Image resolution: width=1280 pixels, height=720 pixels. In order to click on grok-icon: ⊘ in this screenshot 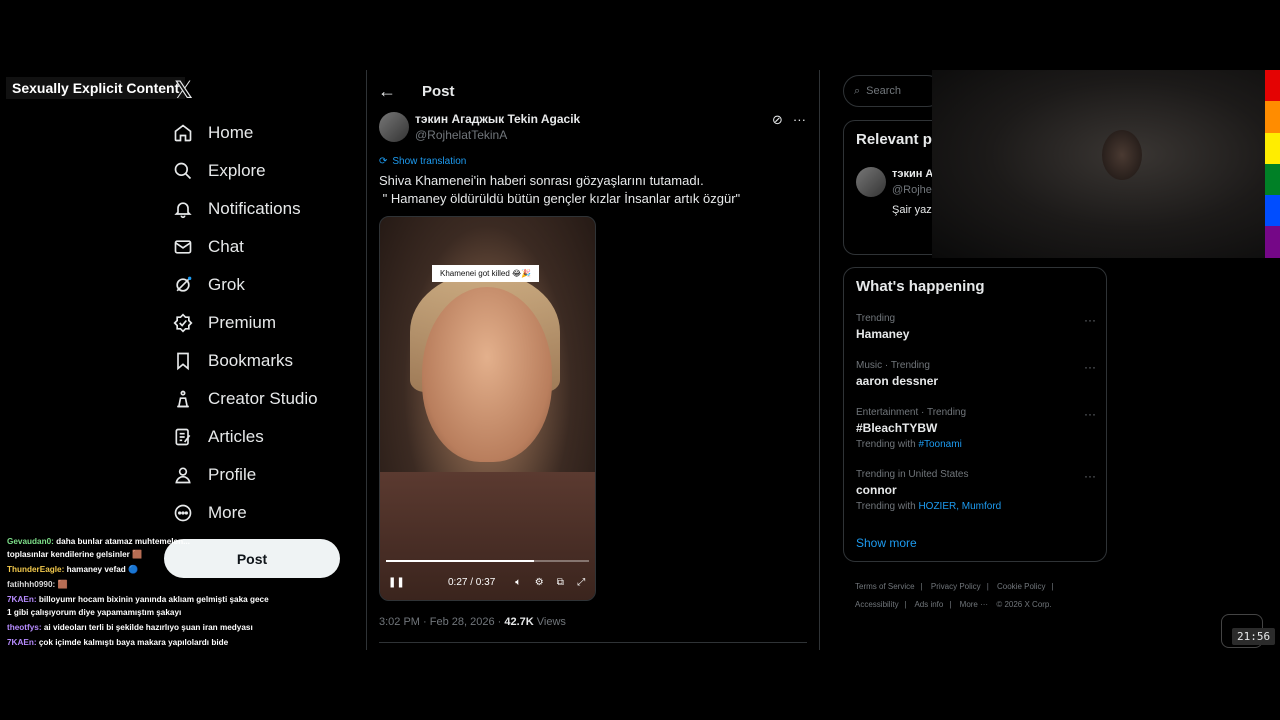, I will do `click(777, 120)`.